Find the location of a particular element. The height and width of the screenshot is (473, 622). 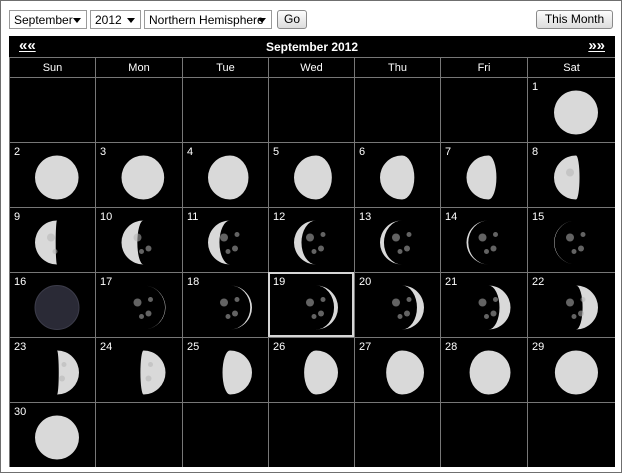

day-cell: 23 is located at coordinates (52, 369).